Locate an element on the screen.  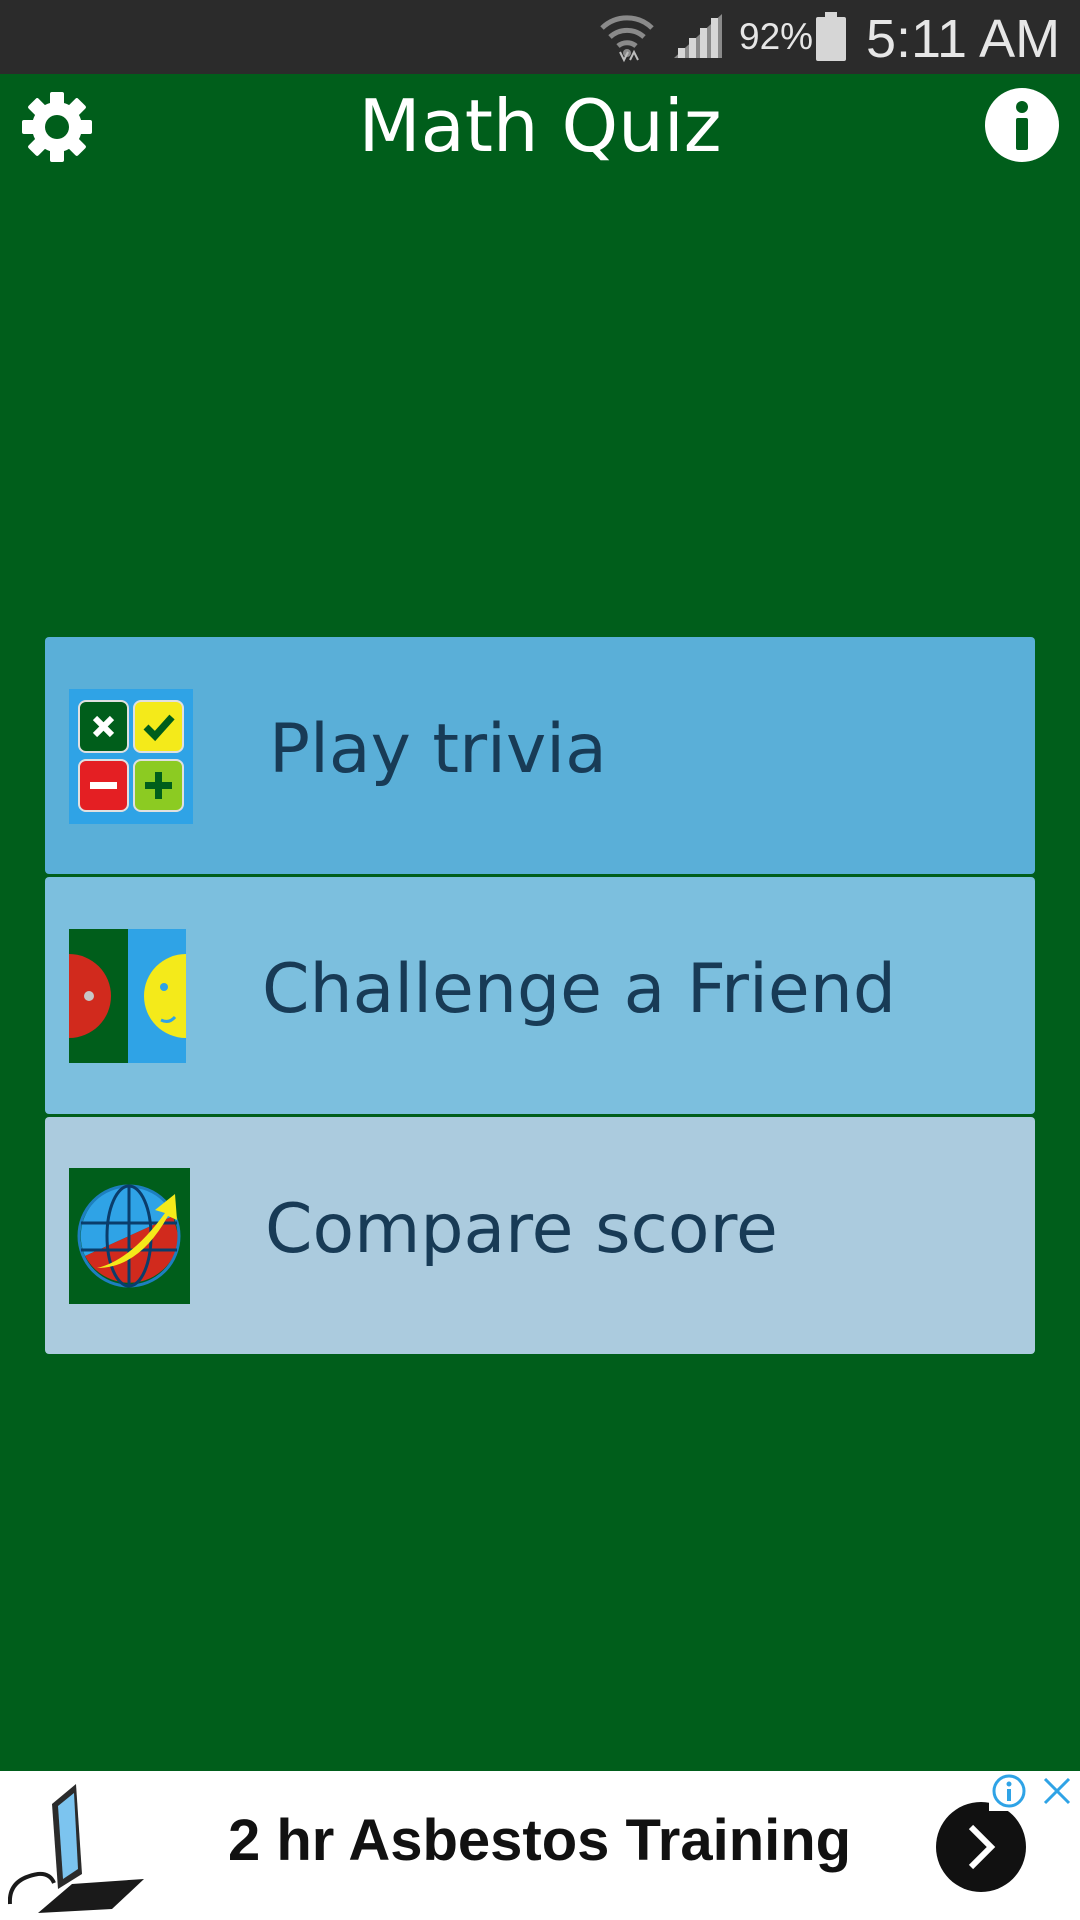
faces-icon is located at coordinates (127, 996).